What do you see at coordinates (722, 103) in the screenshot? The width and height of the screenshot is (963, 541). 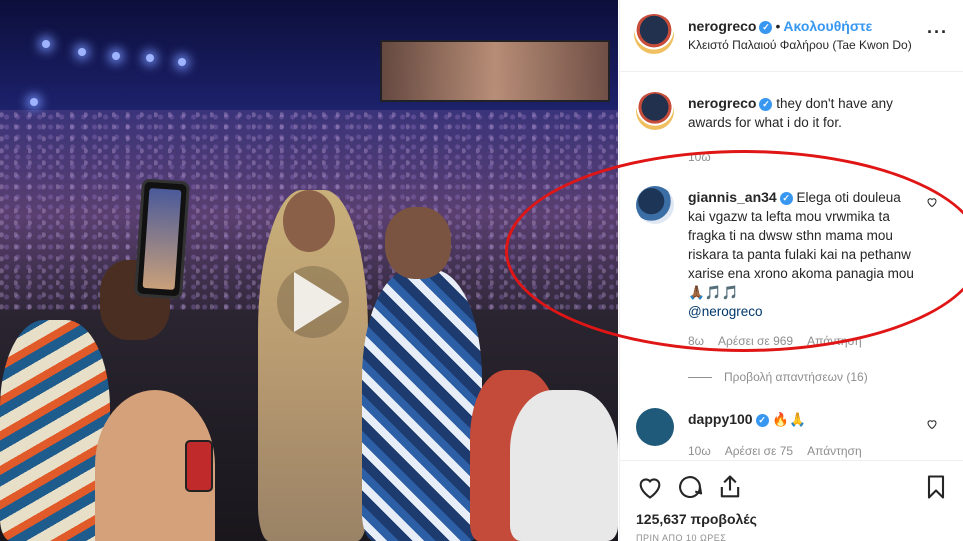 I see `caption-username: nerogreco` at bounding box center [722, 103].